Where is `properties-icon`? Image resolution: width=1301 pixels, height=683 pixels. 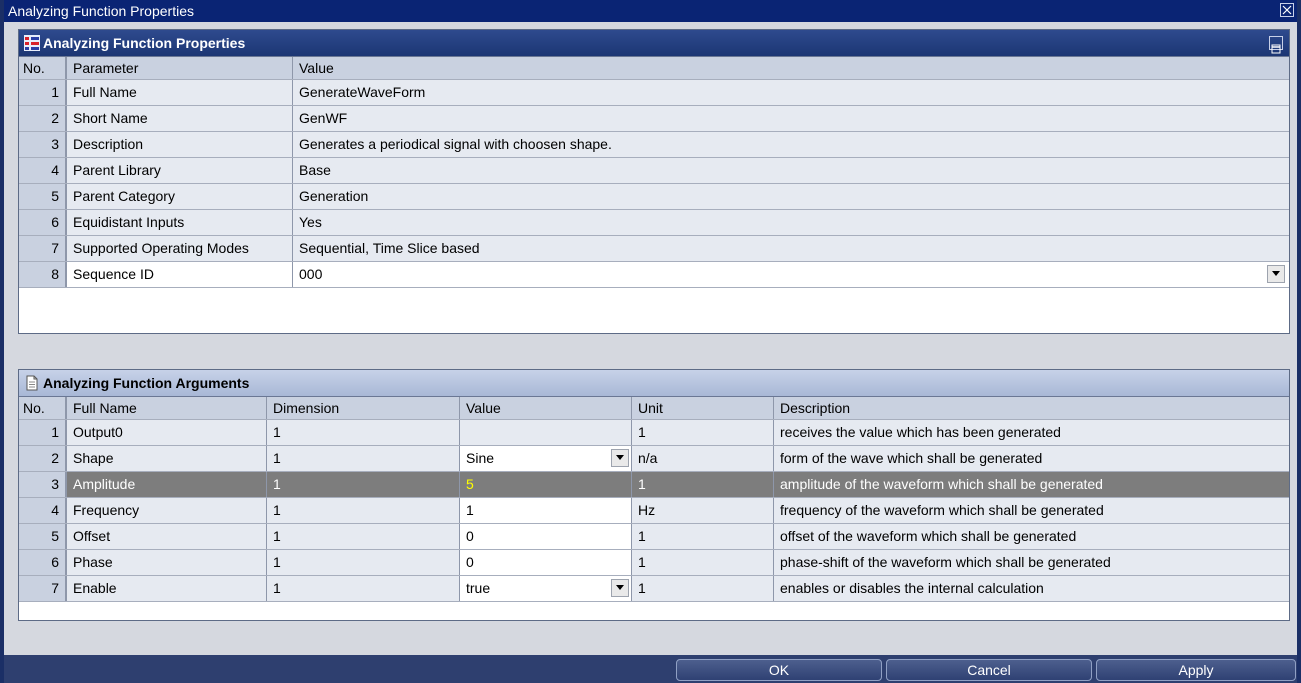 properties-icon is located at coordinates (32, 43).